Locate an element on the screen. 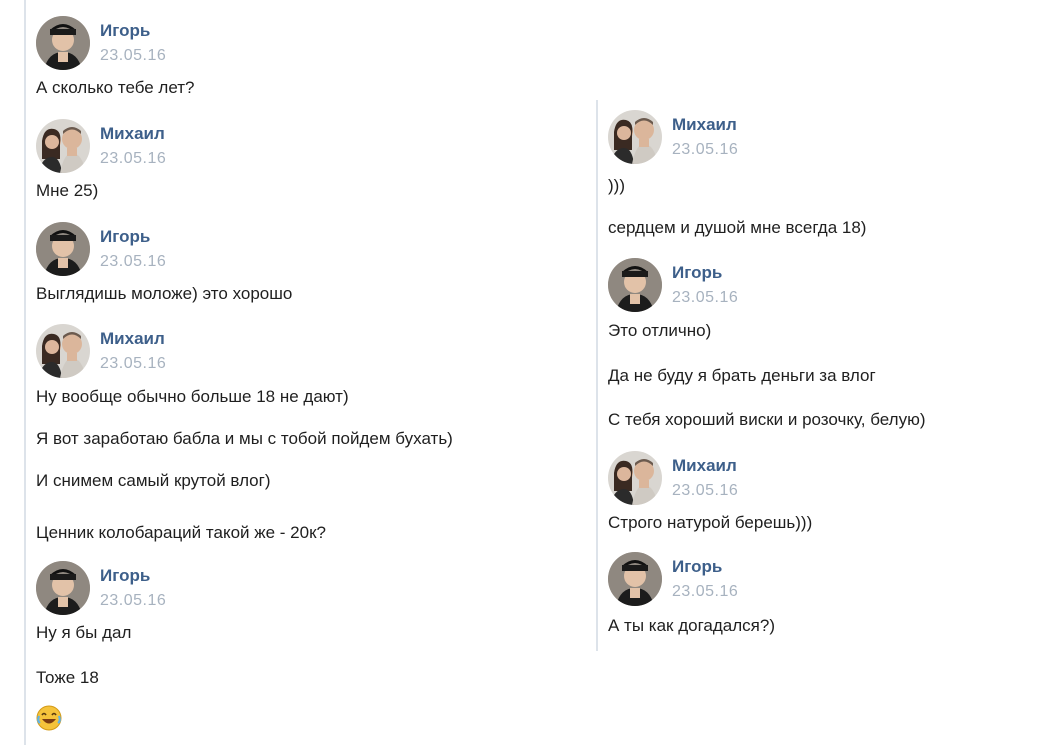 Image resolution: width=1040 pixels, height=756 pixels. message-text: Тоже 18 is located at coordinates (67, 677).